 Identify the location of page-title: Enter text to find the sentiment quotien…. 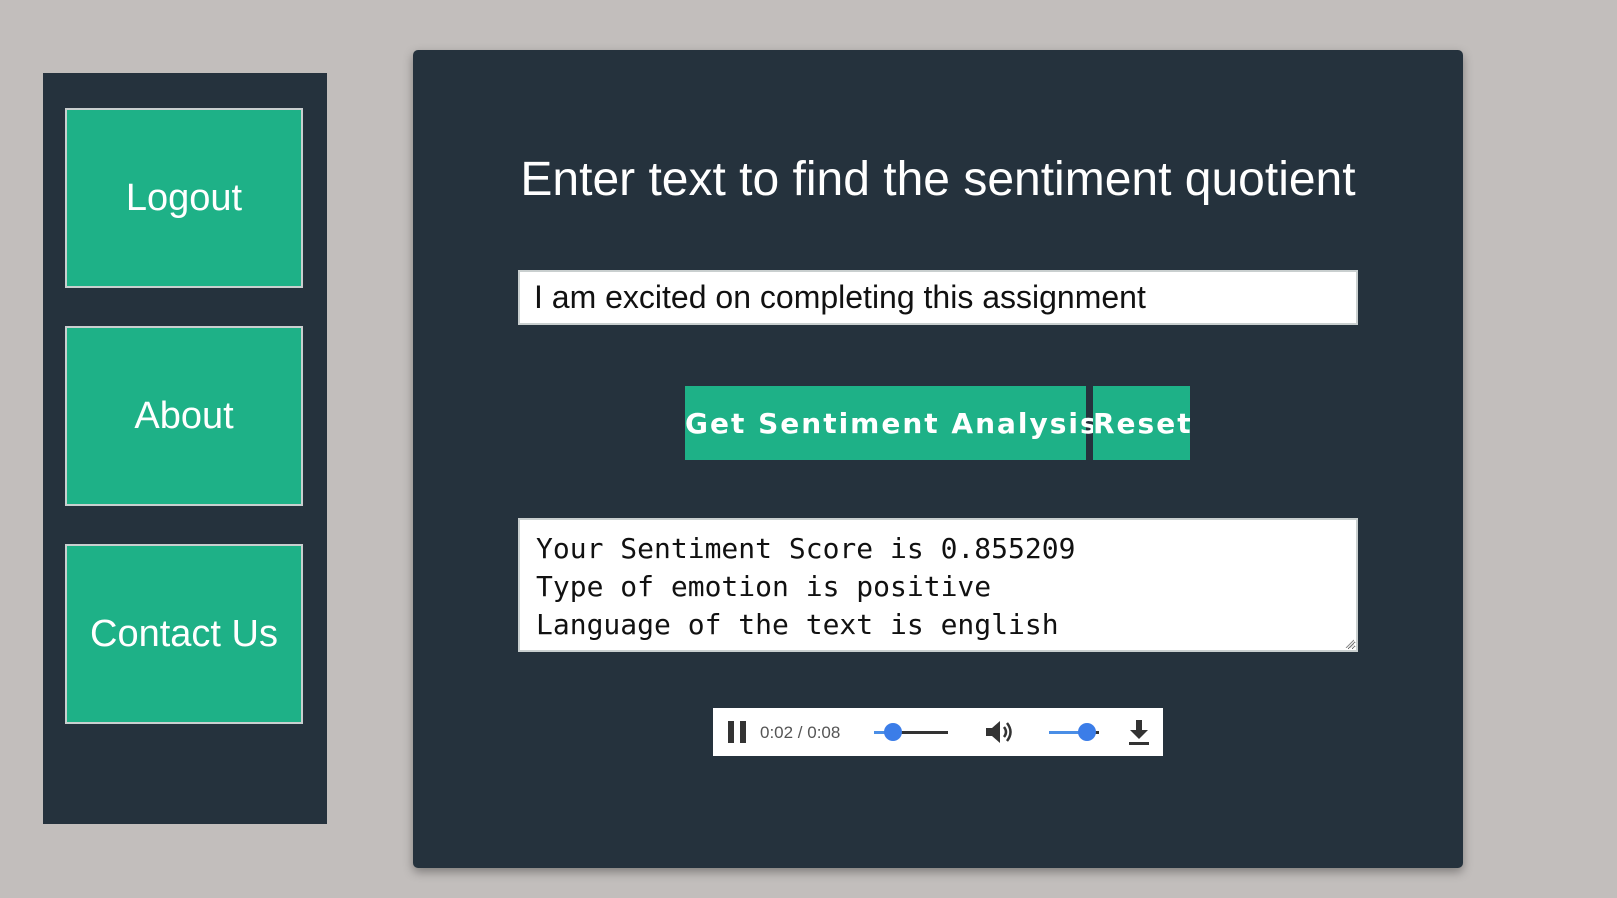
(938, 179).